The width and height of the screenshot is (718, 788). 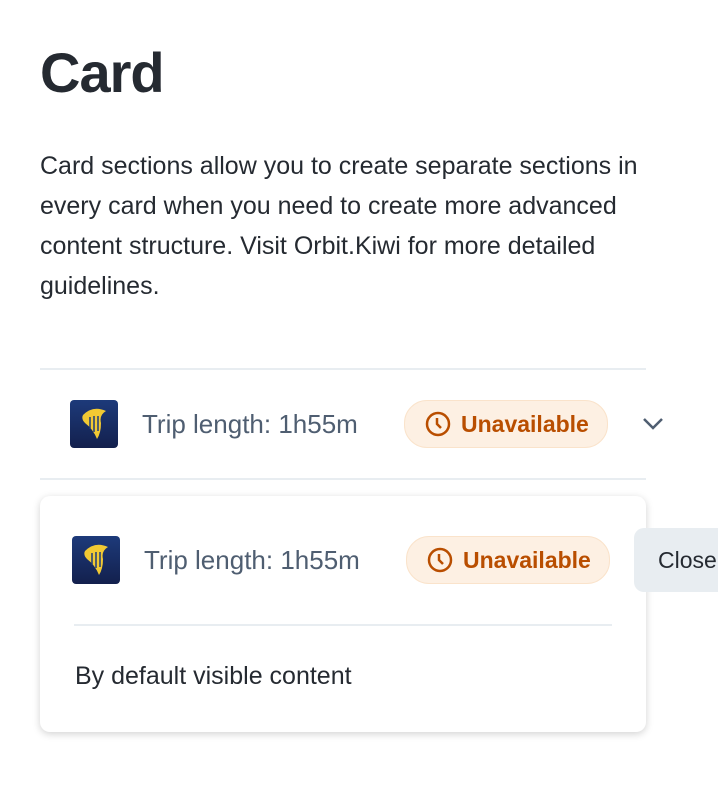 I want to click on visible-content: By default visible content, so click(x=213, y=676).